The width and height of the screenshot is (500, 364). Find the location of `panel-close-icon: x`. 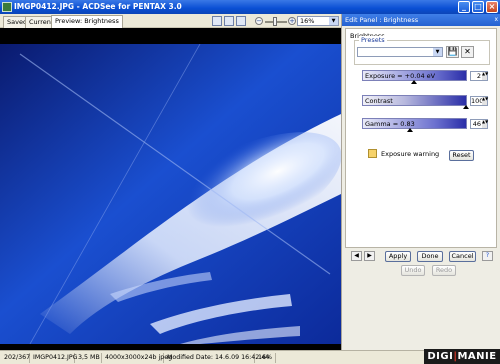

panel-close-icon: x is located at coordinates (496, 20).